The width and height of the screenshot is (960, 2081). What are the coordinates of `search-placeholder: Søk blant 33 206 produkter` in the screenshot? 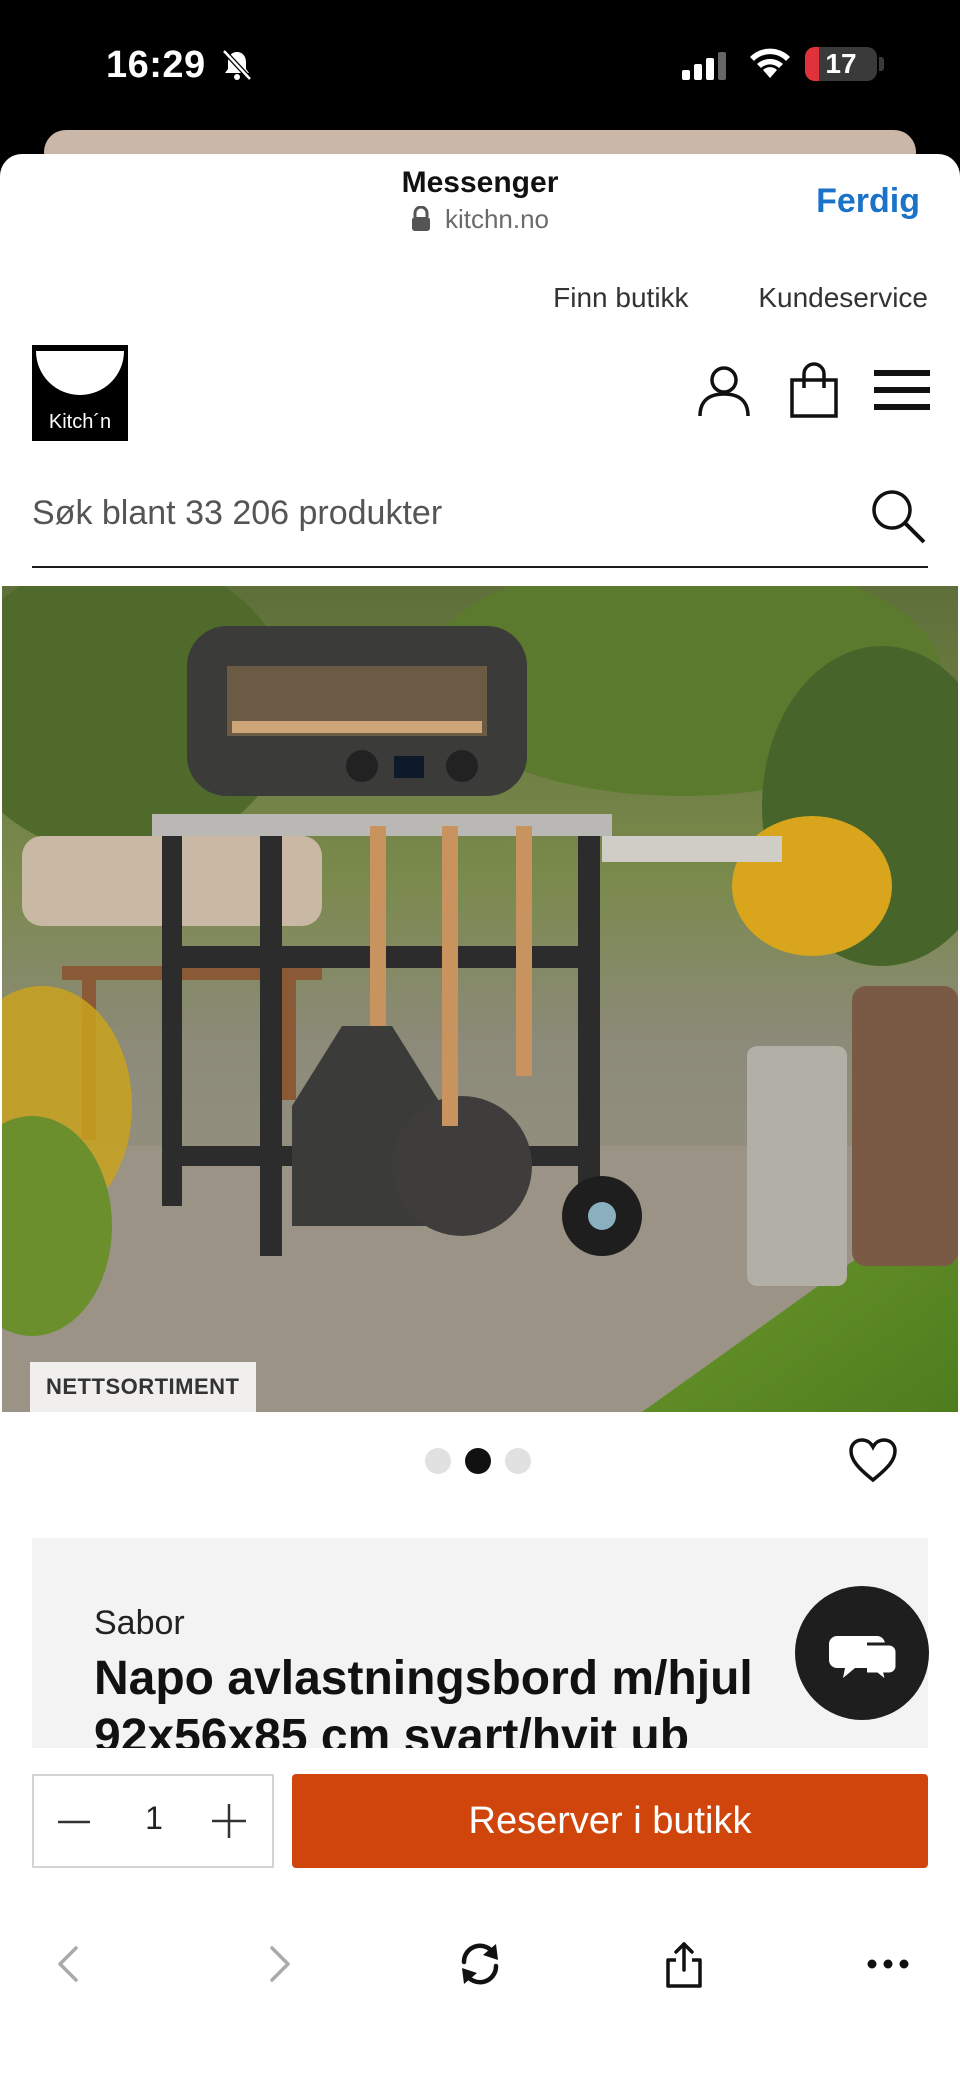 It's located at (237, 513).